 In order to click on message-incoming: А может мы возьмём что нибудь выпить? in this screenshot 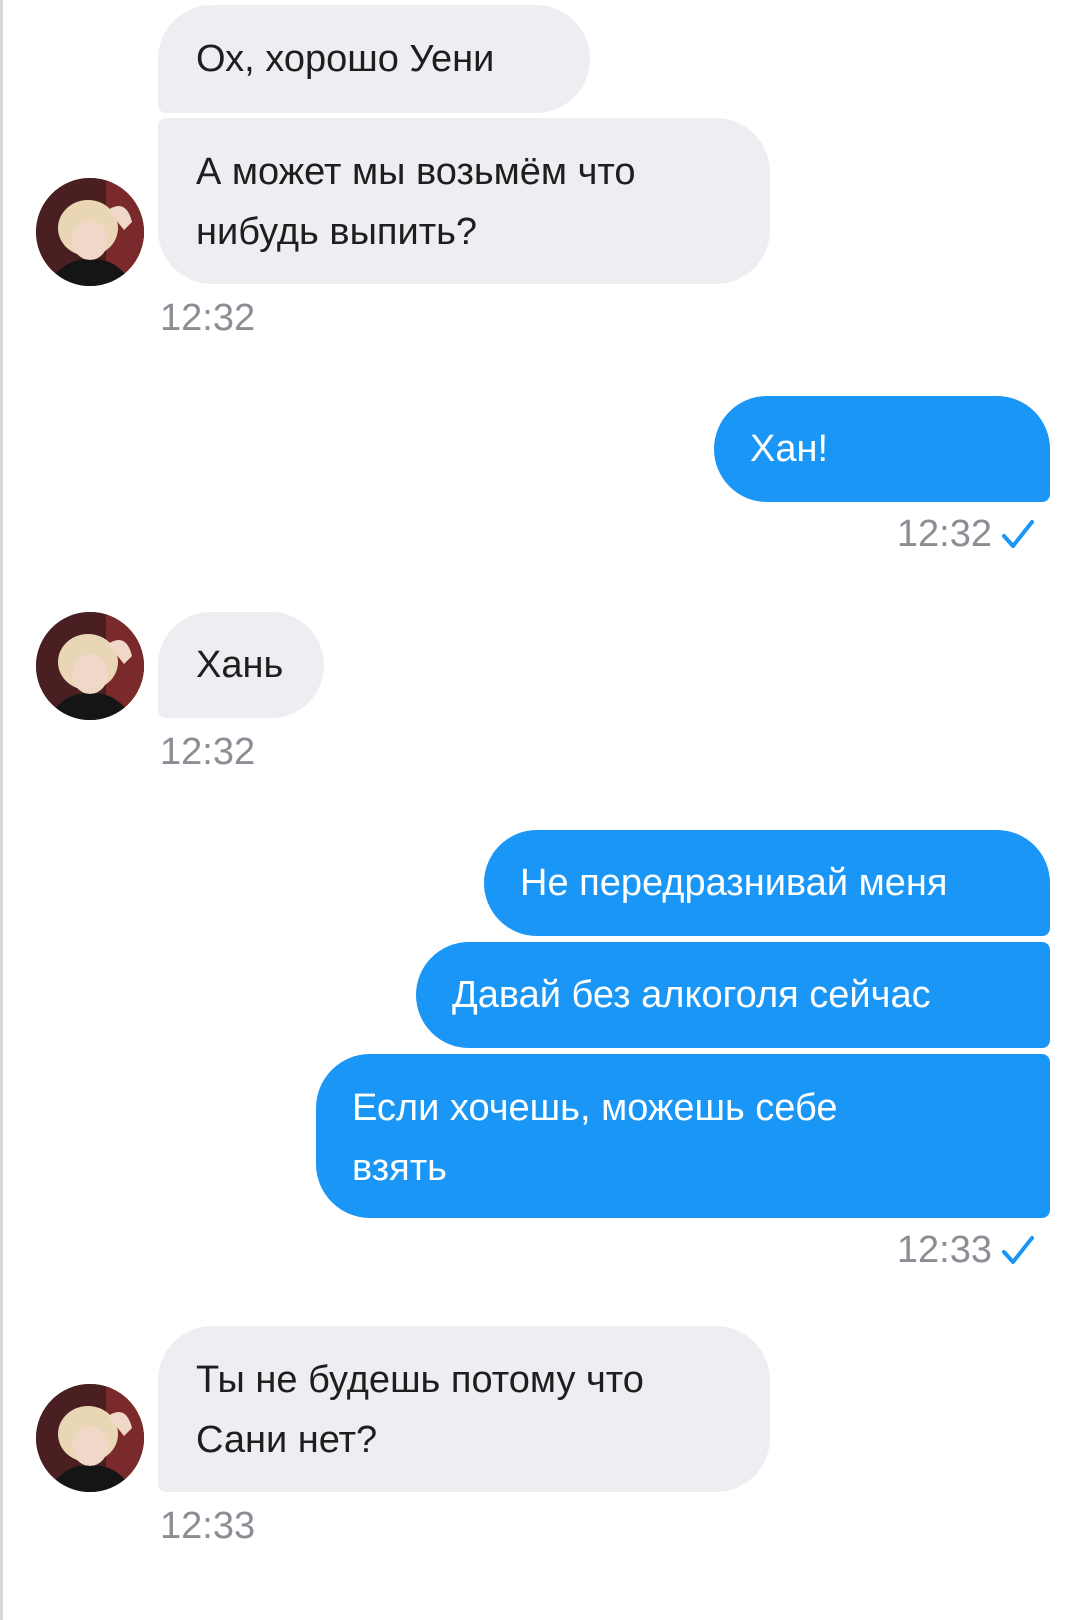, I will do `click(464, 201)`.